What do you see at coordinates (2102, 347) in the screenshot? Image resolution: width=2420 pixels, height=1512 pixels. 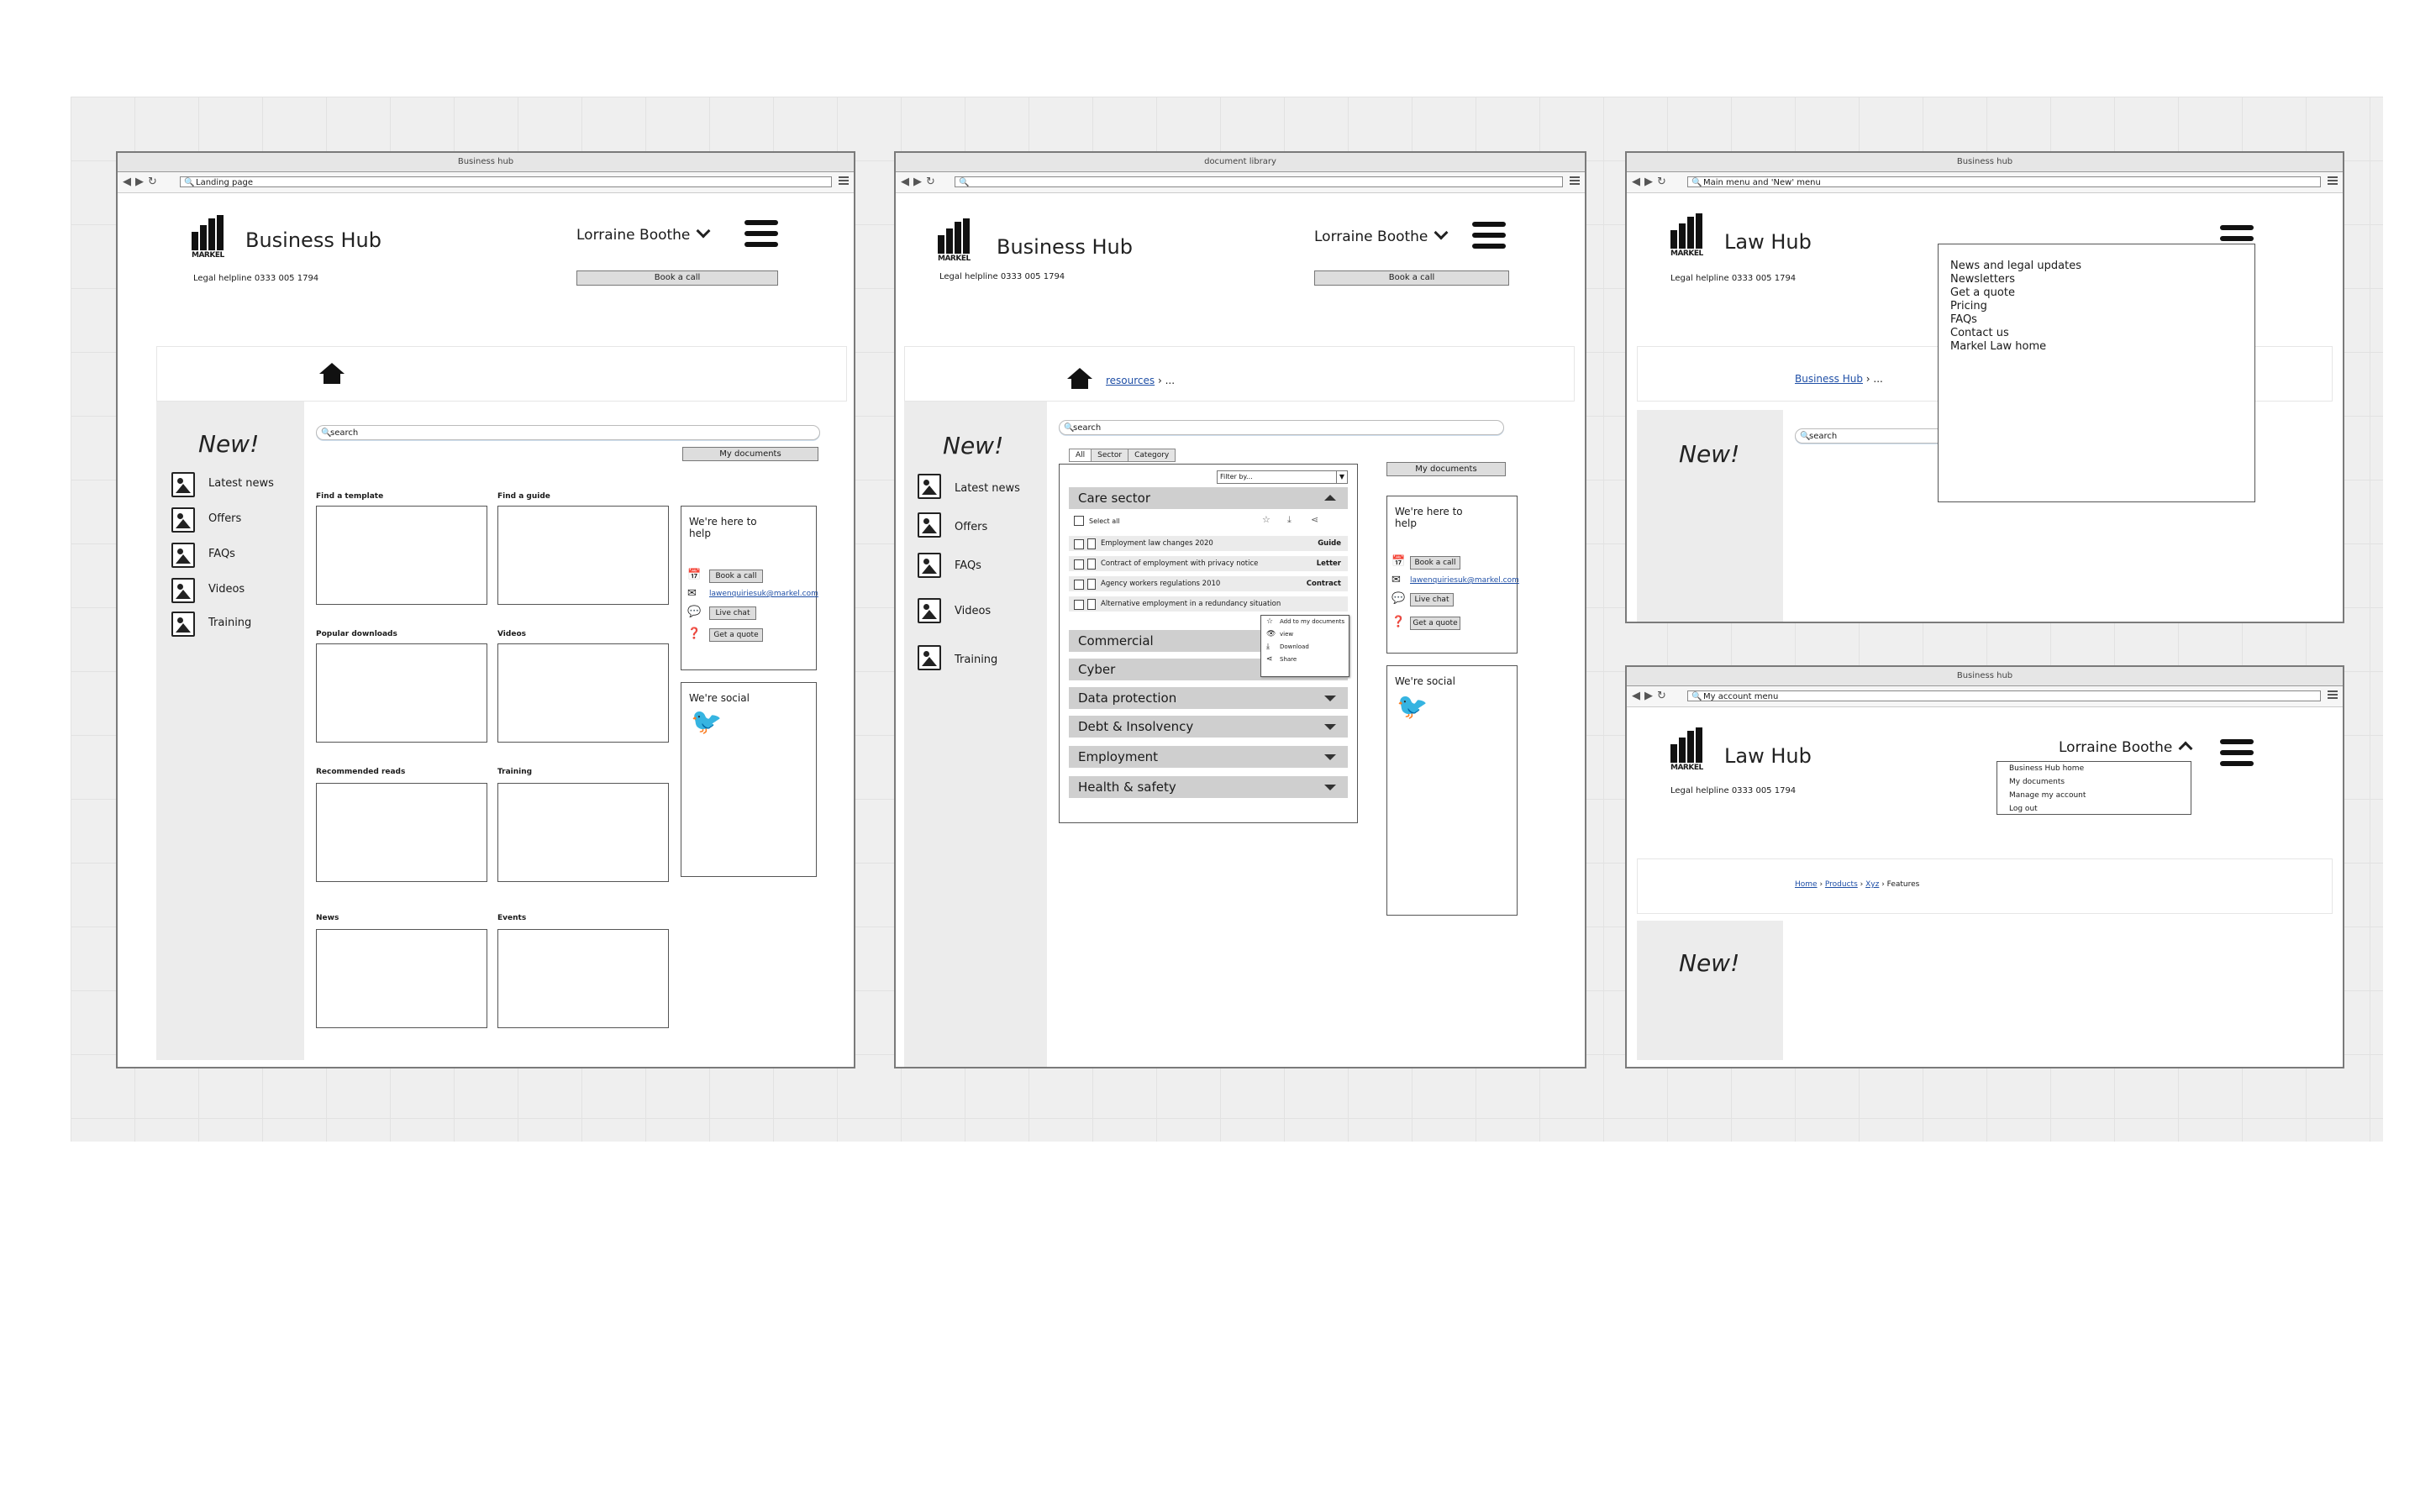 I see `menu-item-markel-law-home: Markel Law home` at bounding box center [2102, 347].